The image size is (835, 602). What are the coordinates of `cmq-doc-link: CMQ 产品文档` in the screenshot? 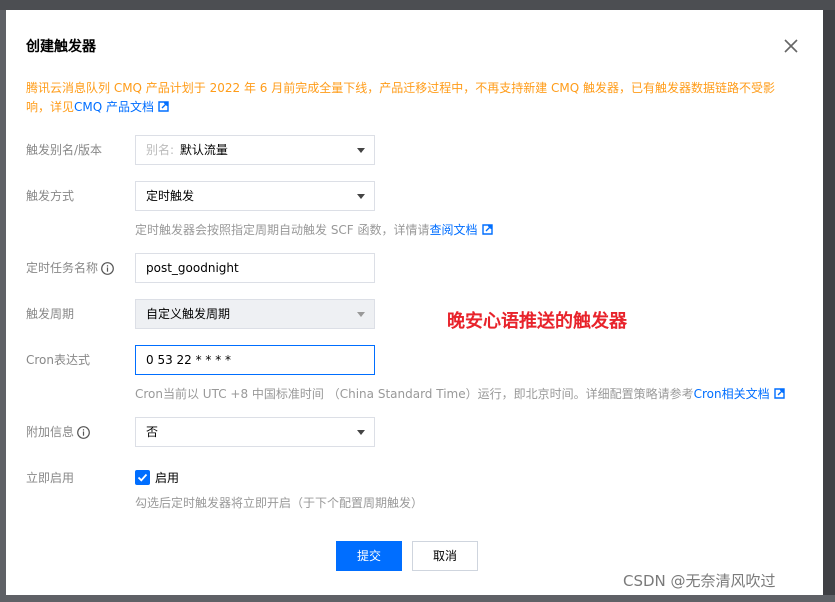 It's located at (114, 107).